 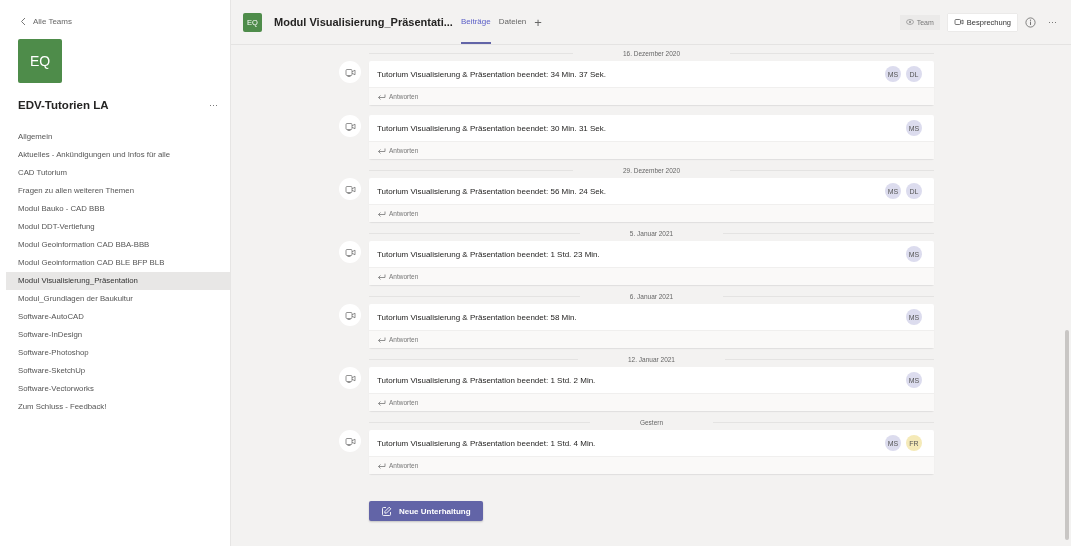 What do you see at coordinates (512, 22) in the screenshot?
I see `tab: Dateien` at bounding box center [512, 22].